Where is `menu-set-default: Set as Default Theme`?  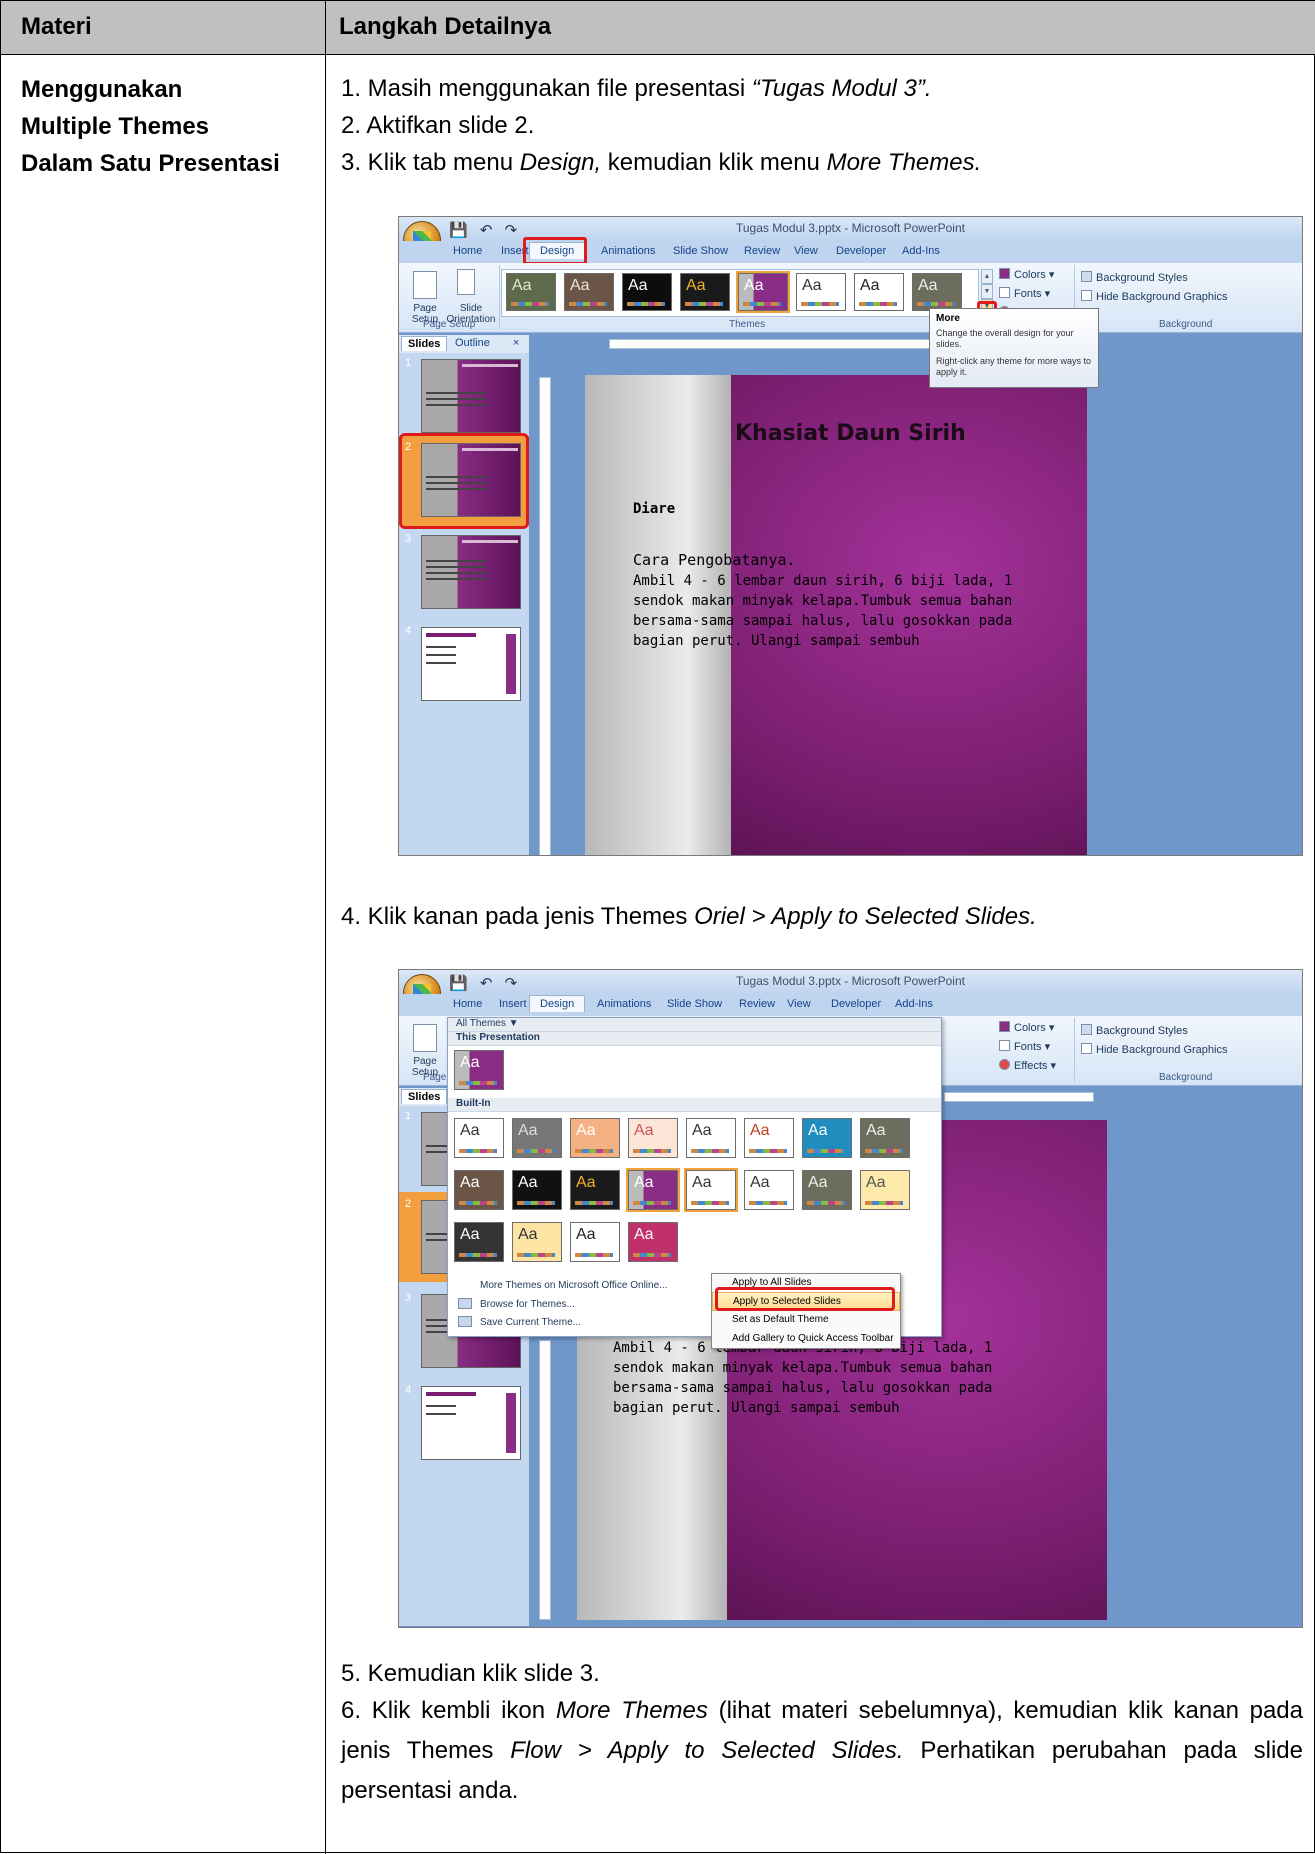 menu-set-default: Set as Default Theme is located at coordinates (806, 1320).